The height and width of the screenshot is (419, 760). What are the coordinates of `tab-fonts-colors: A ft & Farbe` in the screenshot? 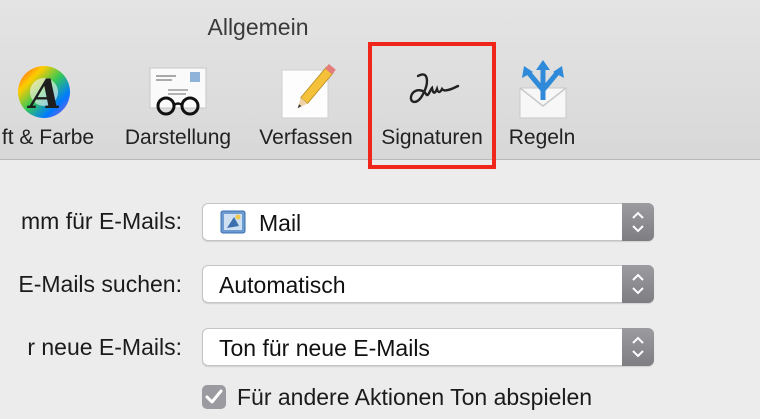 It's located at (52, 106).